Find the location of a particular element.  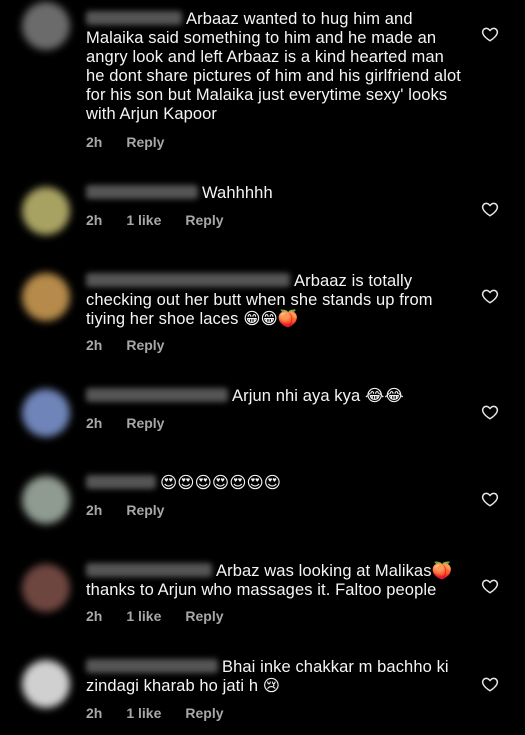

comment-body: Arjun nhi aya kya 😂😂 is located at coordinates (274, 396).